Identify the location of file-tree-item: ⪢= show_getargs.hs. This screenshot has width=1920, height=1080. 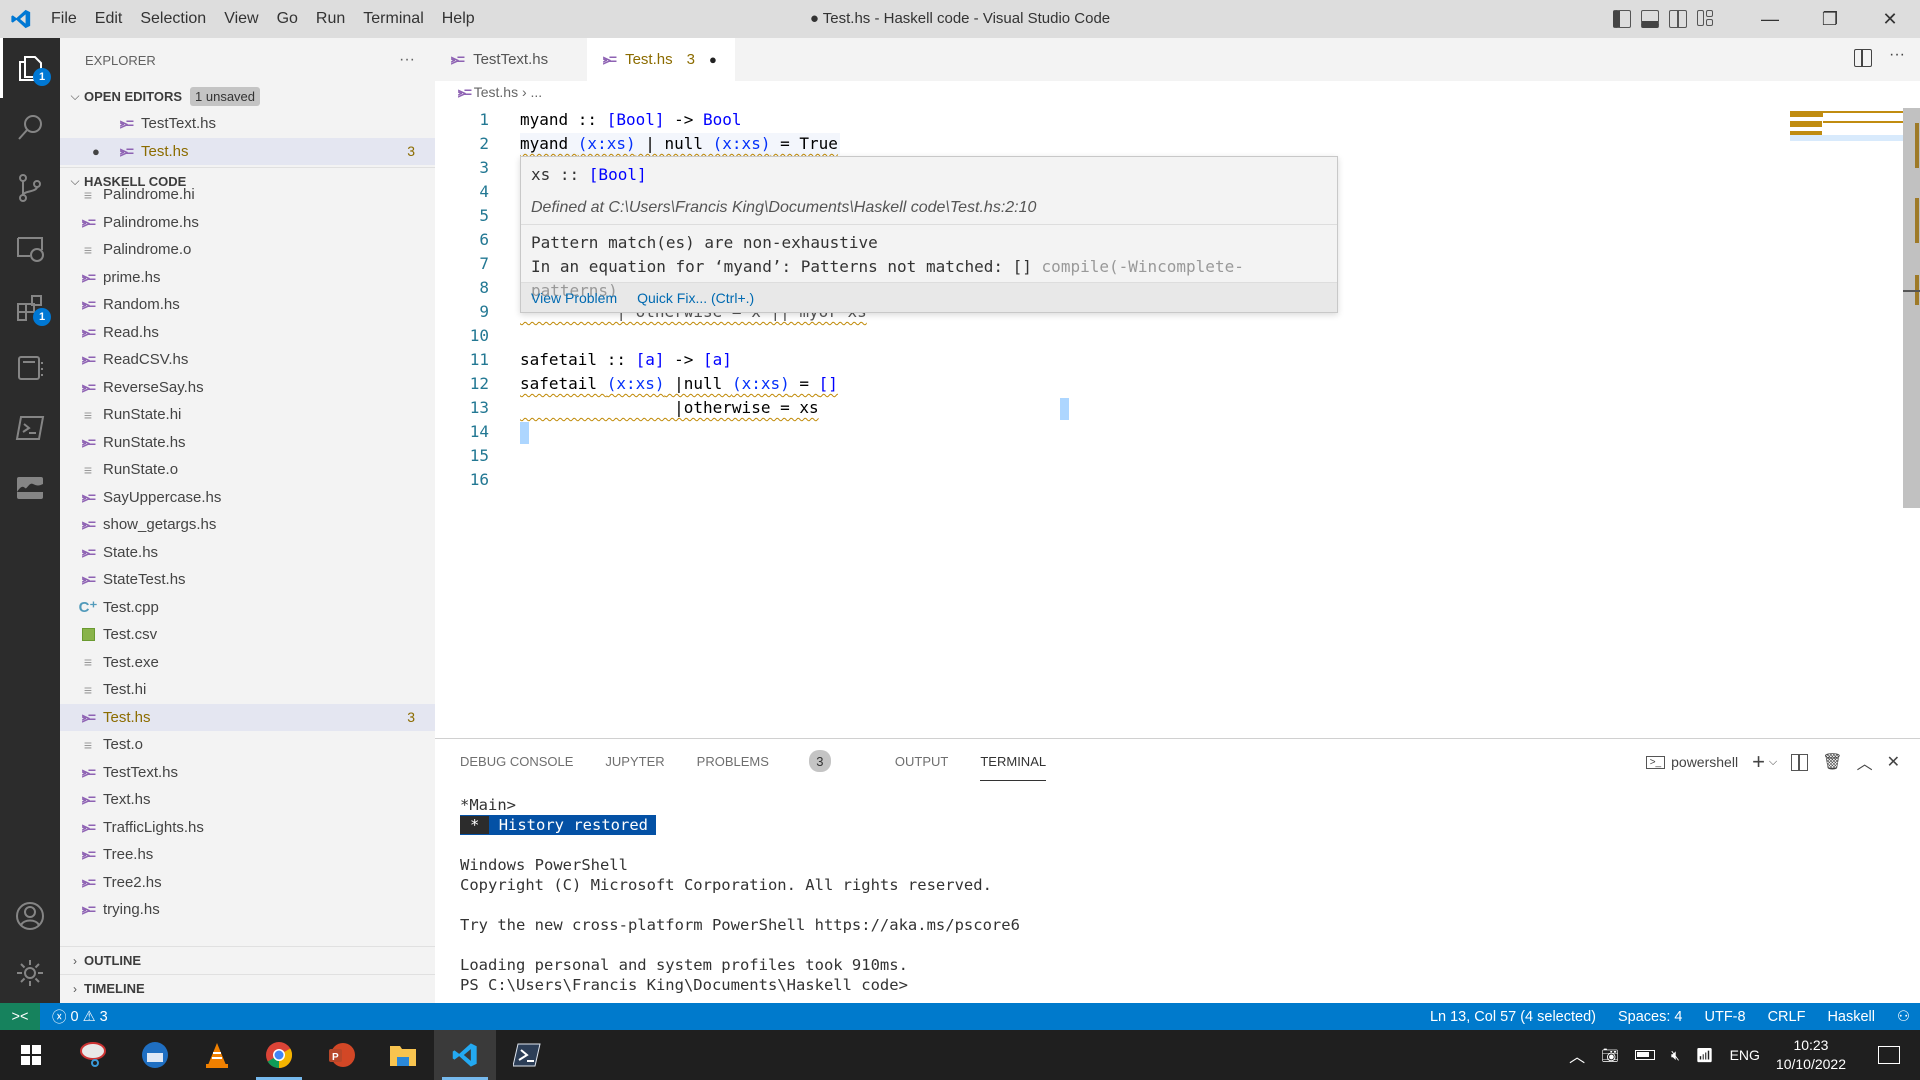
(247, 525).